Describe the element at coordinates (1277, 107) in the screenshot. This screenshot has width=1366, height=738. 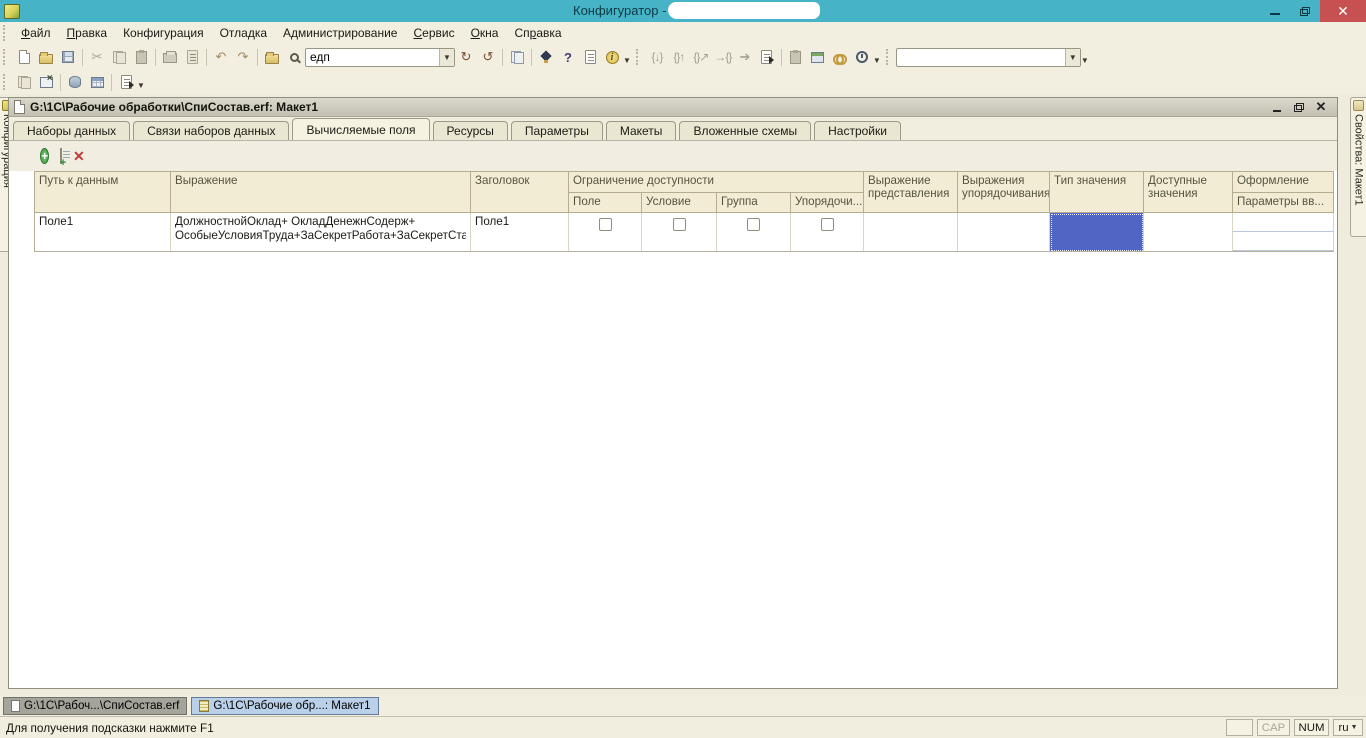
I see `document-minimize-button` at that location.